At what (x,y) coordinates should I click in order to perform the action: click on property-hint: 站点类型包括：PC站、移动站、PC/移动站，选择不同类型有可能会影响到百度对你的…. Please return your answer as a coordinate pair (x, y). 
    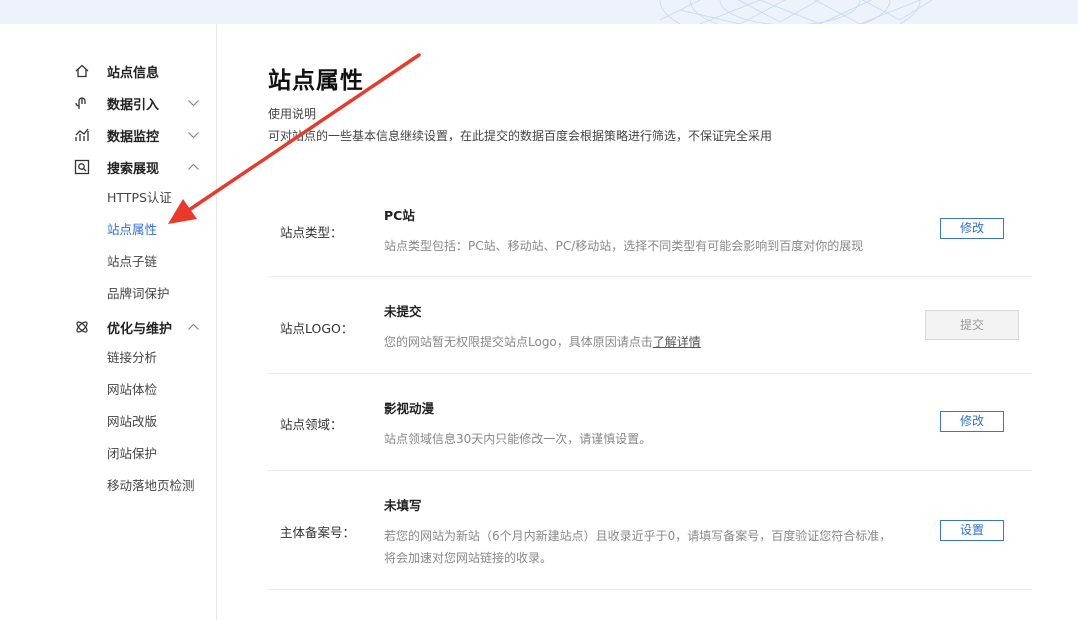
    Looking at the image, I should click on (624, 246).